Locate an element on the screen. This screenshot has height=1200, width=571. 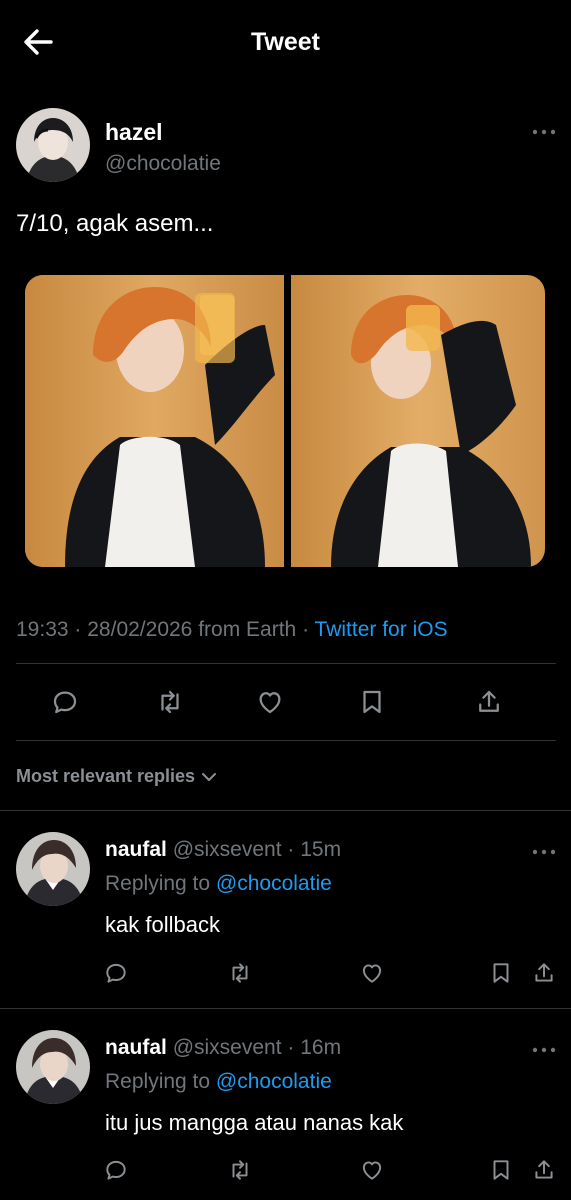
reply-header: naufal @sixsevent · 15m is located at coordinates (223, 850).